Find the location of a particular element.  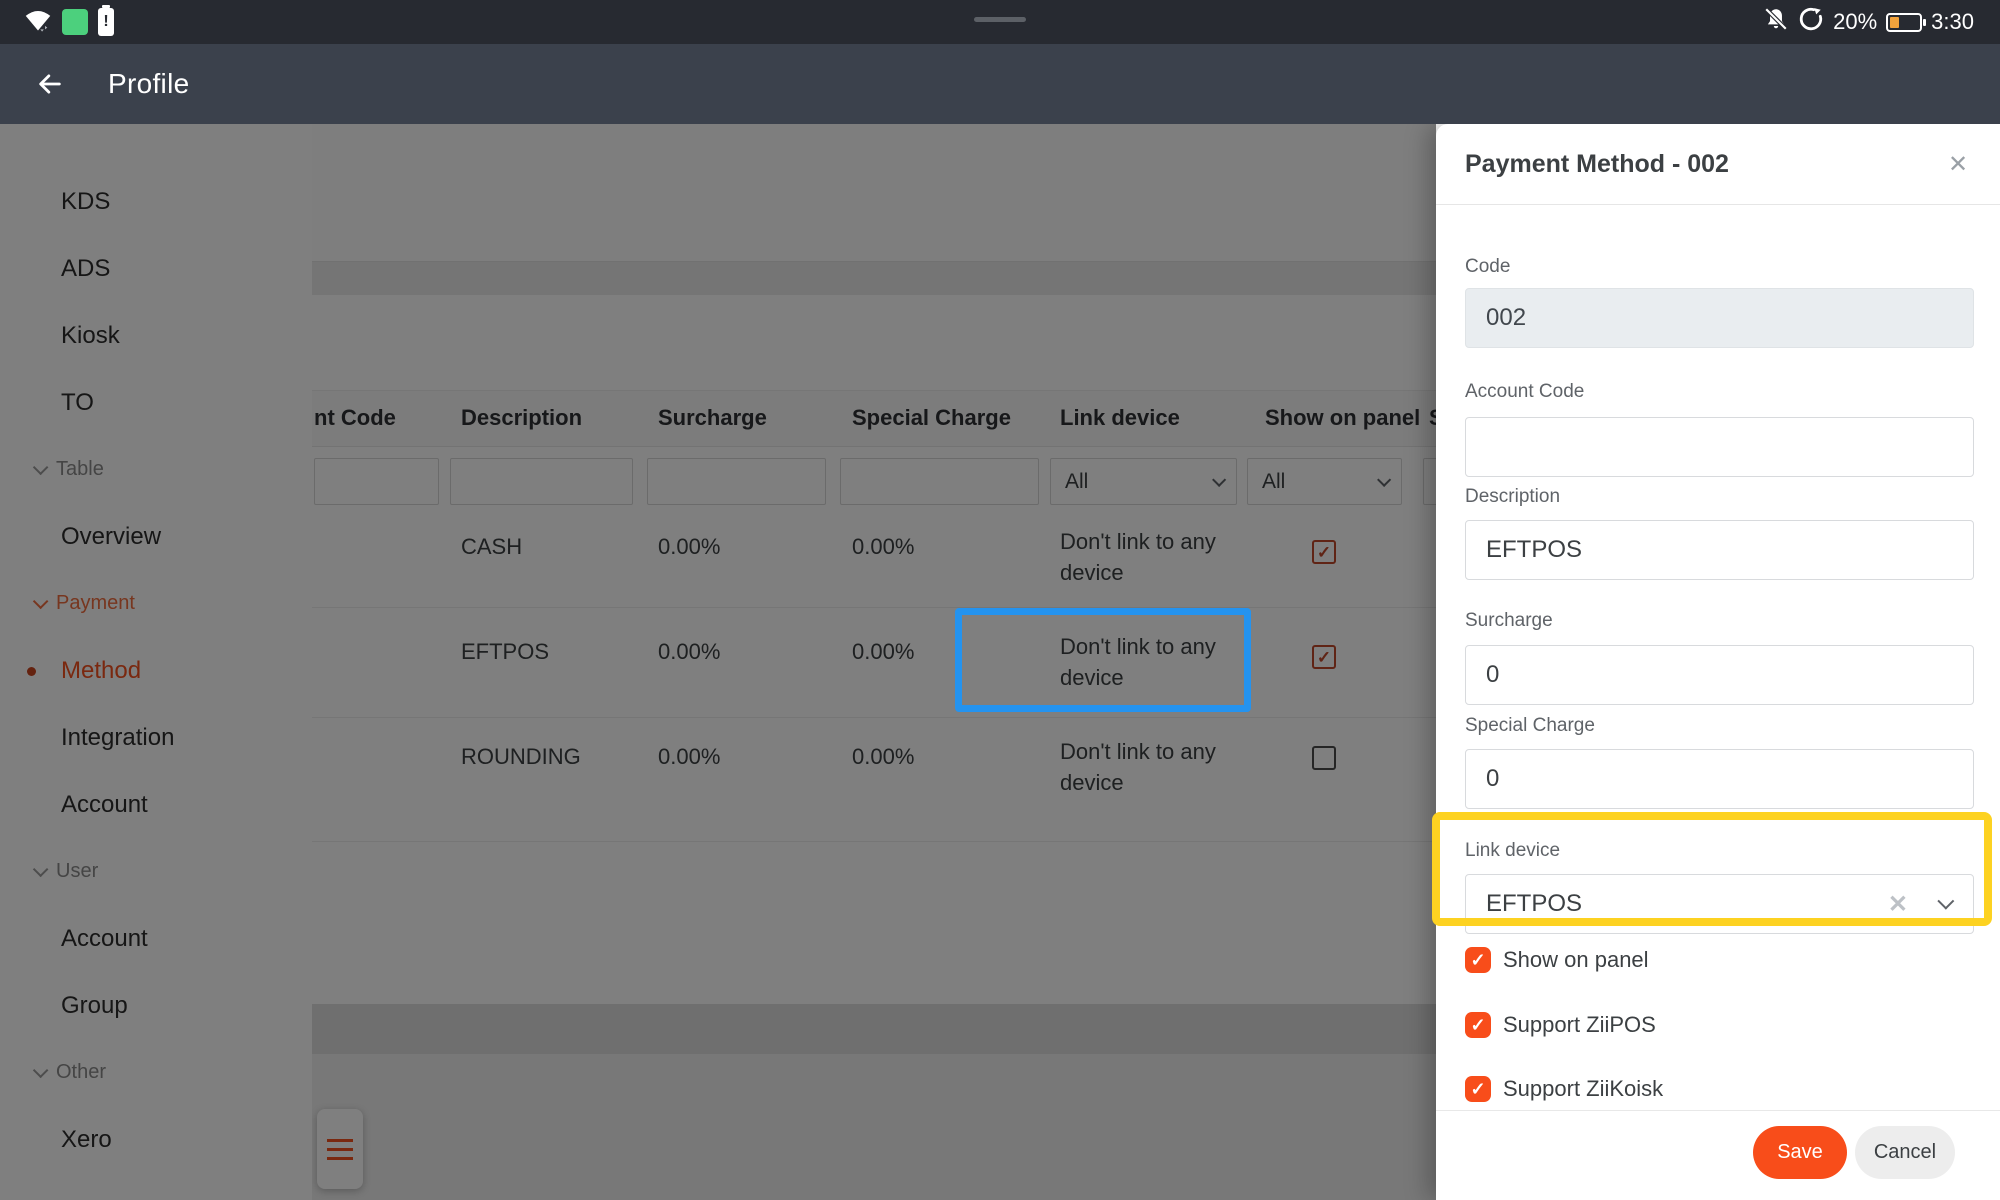

checkbox-label: Support ZiiKoisk is located at coordinates (1583, 1088).